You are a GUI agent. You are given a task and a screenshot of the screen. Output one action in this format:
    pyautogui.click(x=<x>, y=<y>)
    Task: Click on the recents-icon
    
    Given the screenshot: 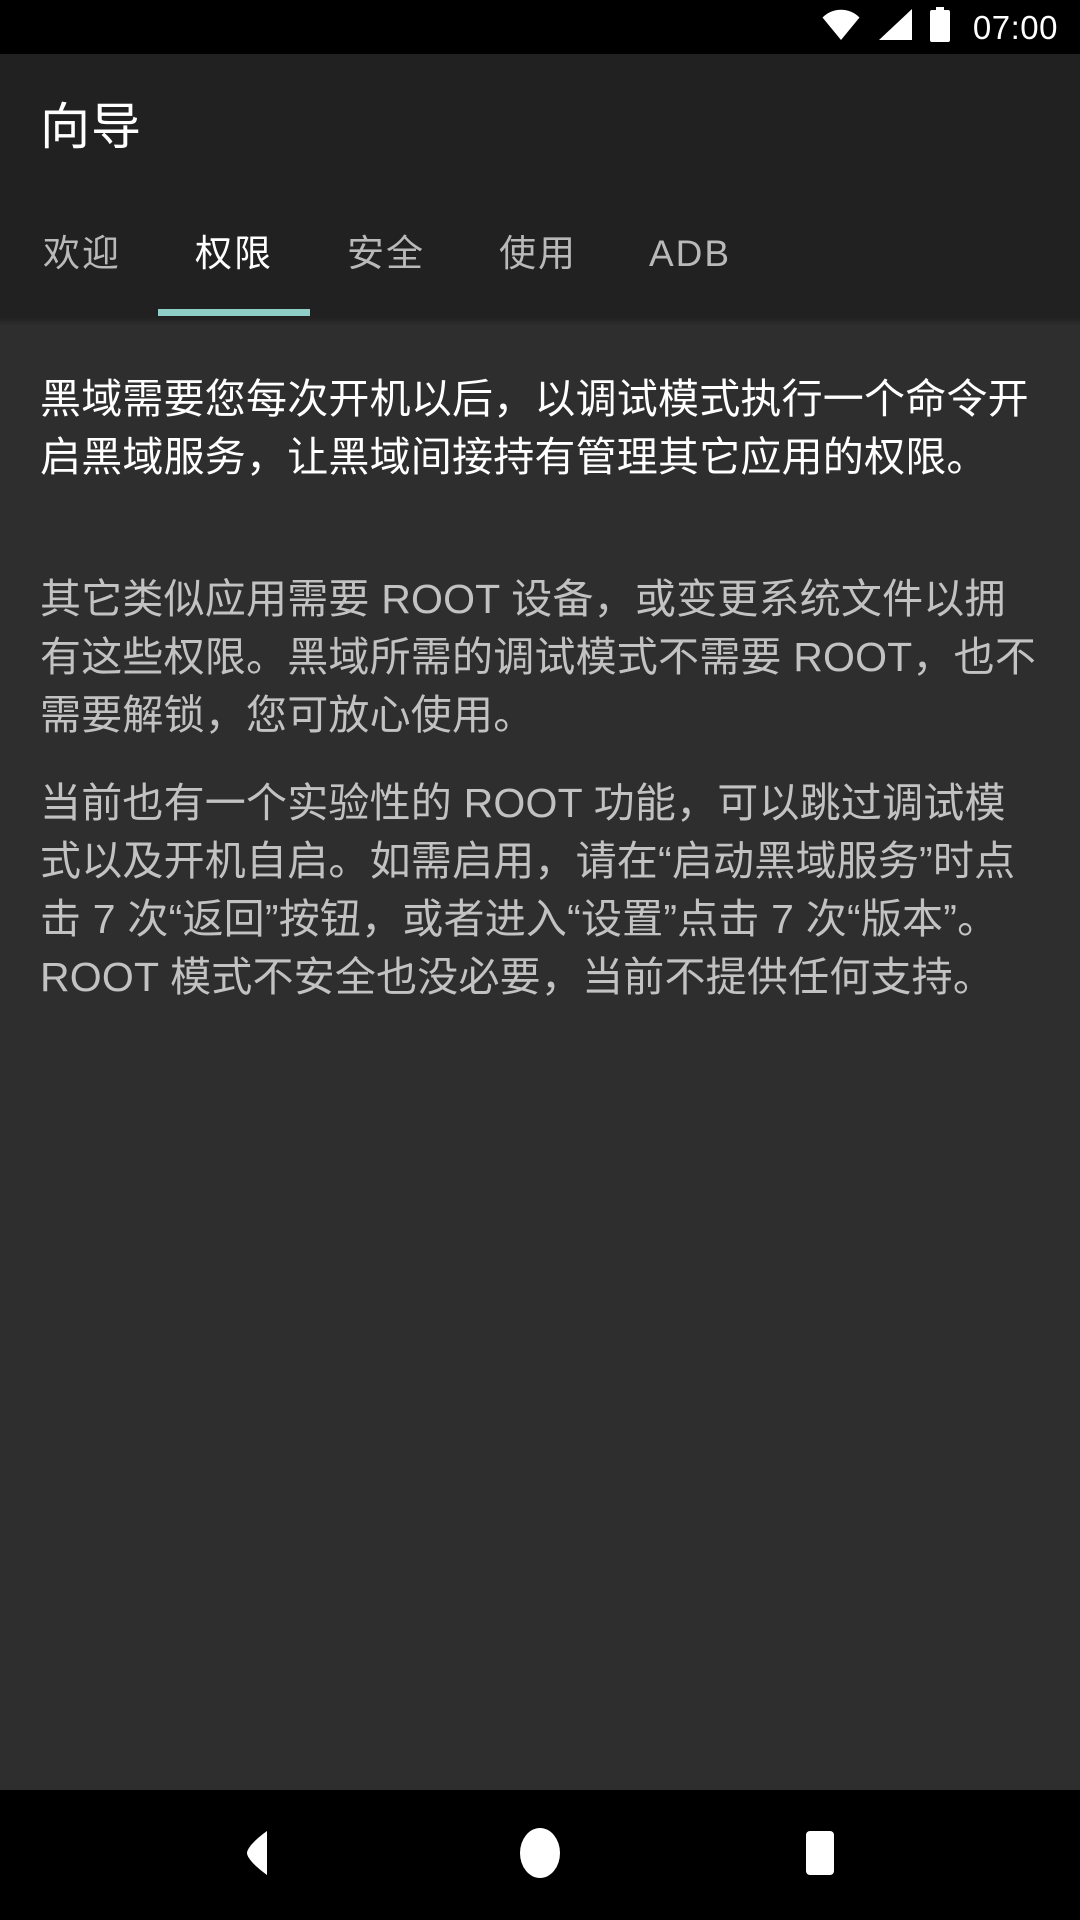 What is the action you would take?
    pyautogui.click(x=820, y=1855)
    